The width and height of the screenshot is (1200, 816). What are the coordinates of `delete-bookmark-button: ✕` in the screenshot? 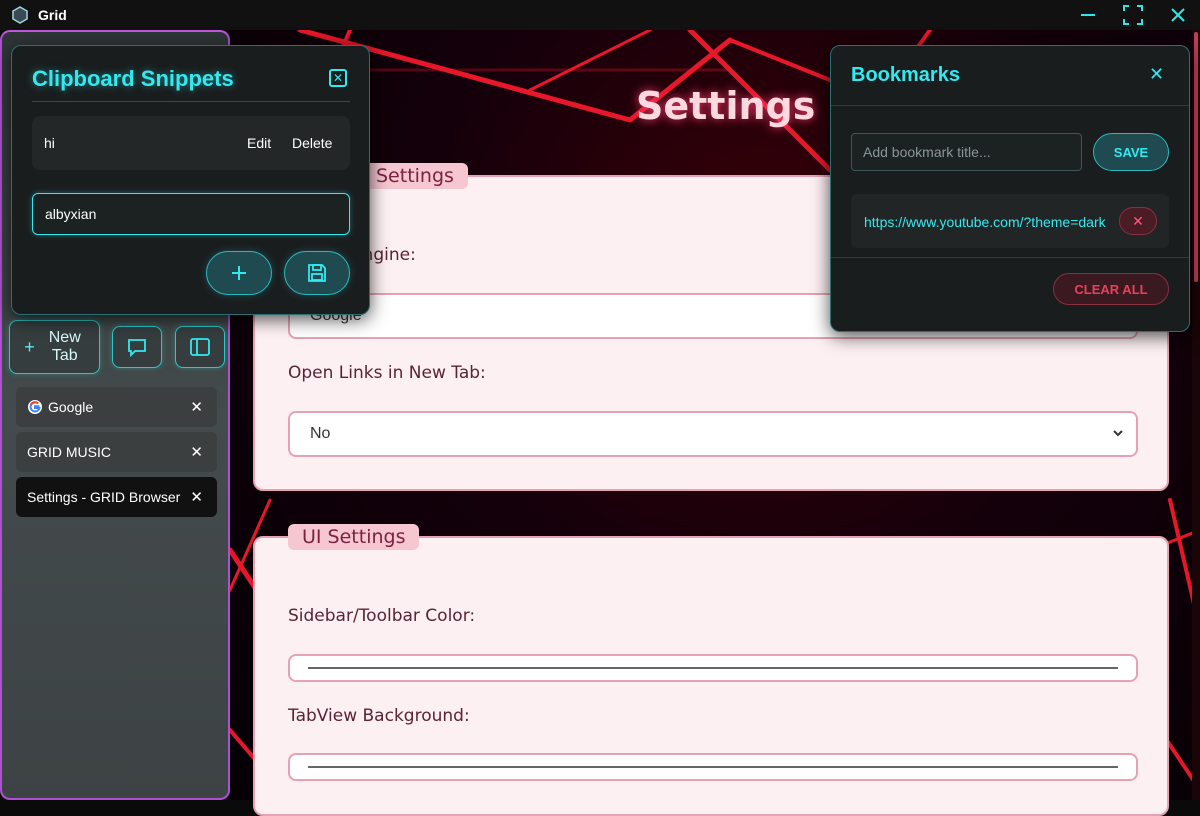 It's located at (1138, 221).